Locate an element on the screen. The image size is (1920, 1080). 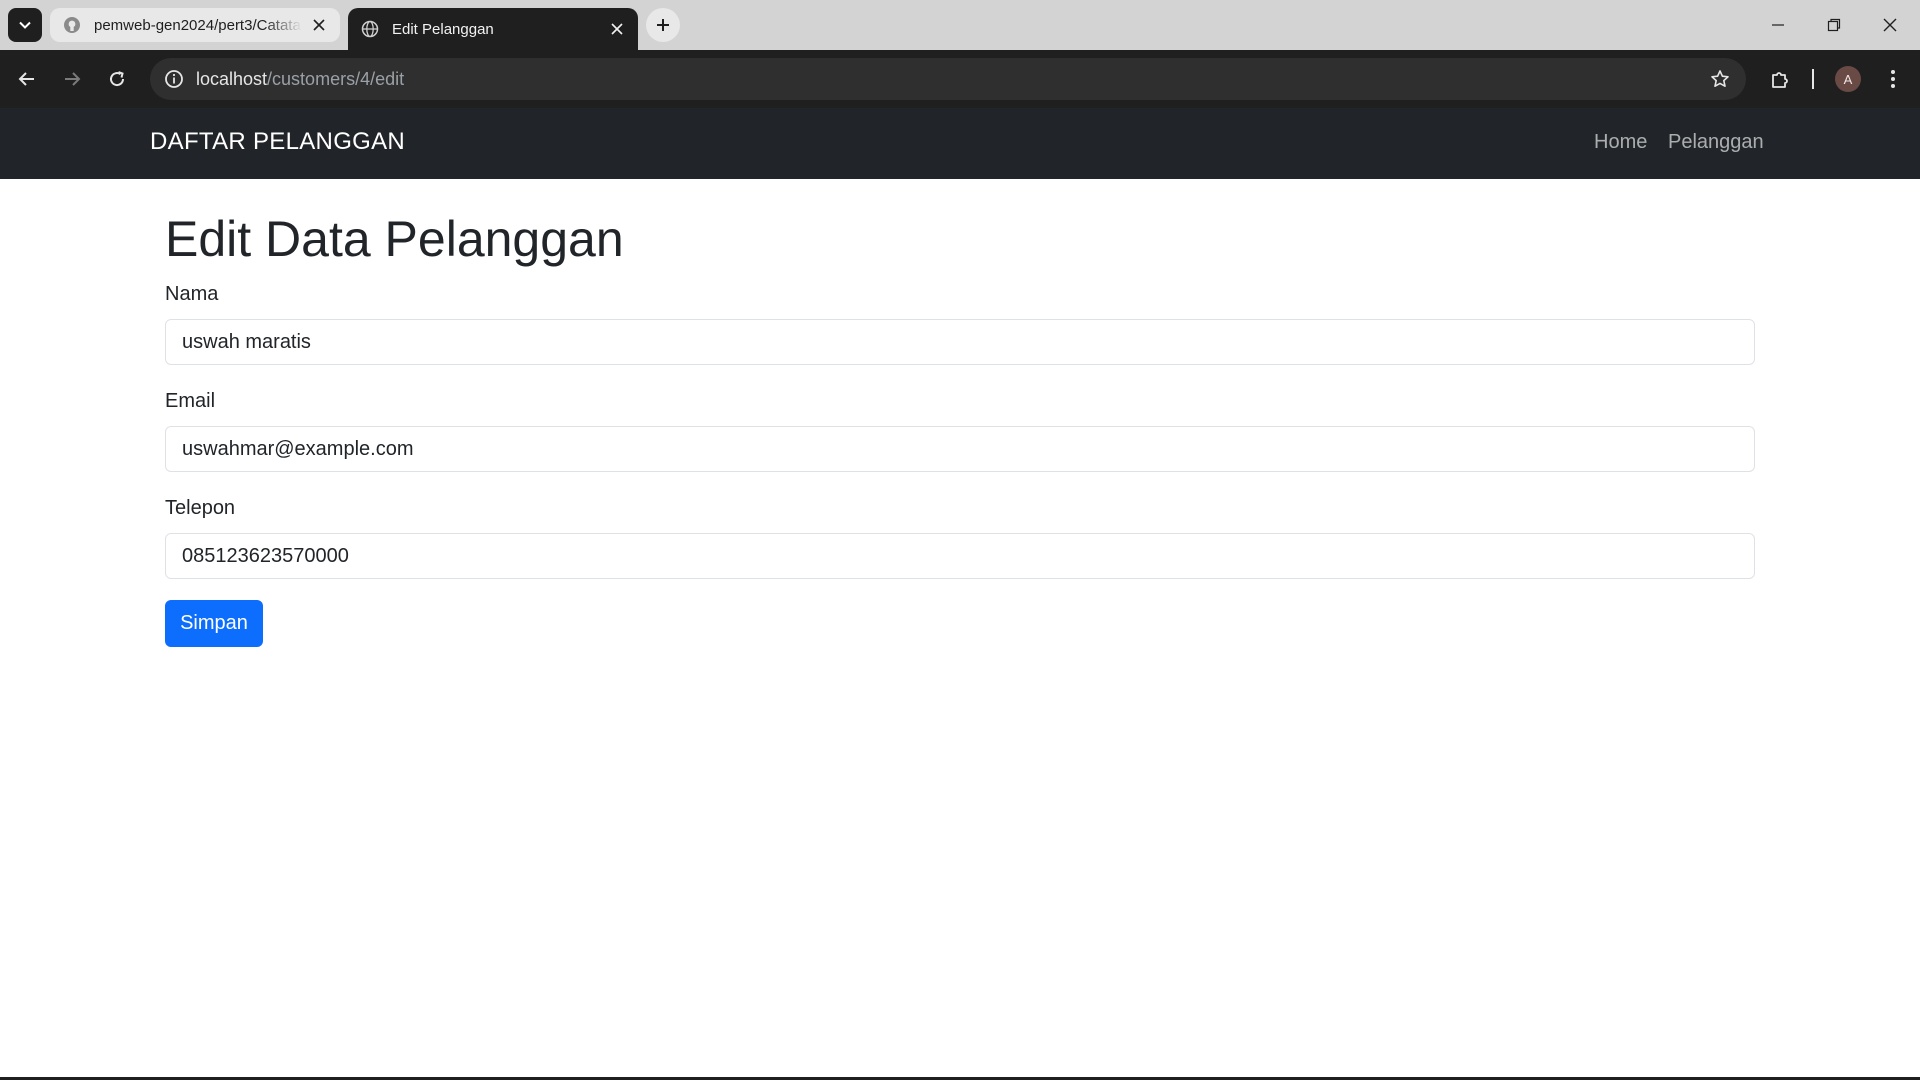
tab-search-button is located at coordinates (25, 25).